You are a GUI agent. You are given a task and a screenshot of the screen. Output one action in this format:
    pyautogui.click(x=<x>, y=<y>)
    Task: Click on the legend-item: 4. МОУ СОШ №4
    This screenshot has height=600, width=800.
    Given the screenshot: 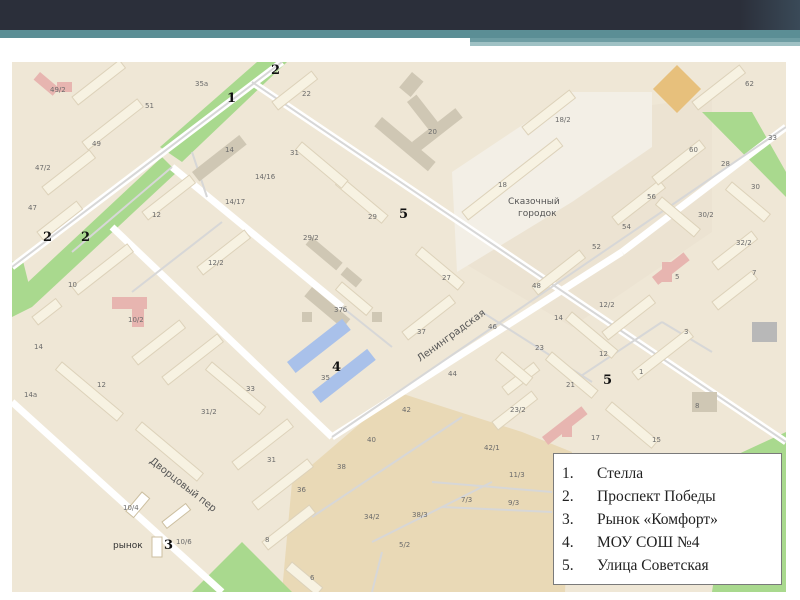 What is the action you would take?
    pyautogui.click(x=668, y=542)
    